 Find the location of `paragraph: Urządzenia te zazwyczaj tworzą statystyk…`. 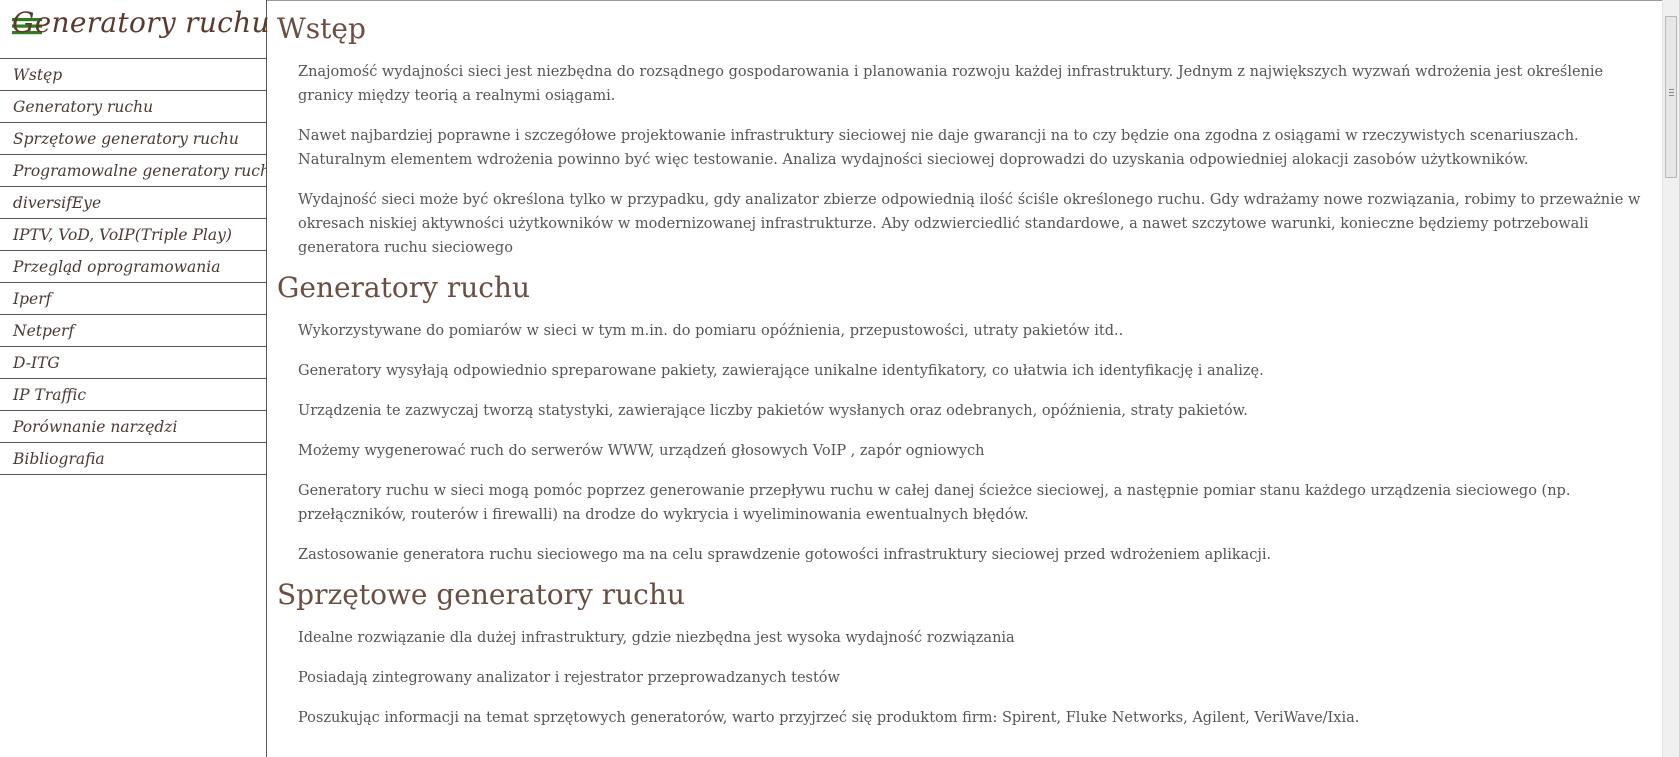

paragraph: Urządzenia te zazwyczaj tworzą statystyk… is located at coordinates (773, 411).